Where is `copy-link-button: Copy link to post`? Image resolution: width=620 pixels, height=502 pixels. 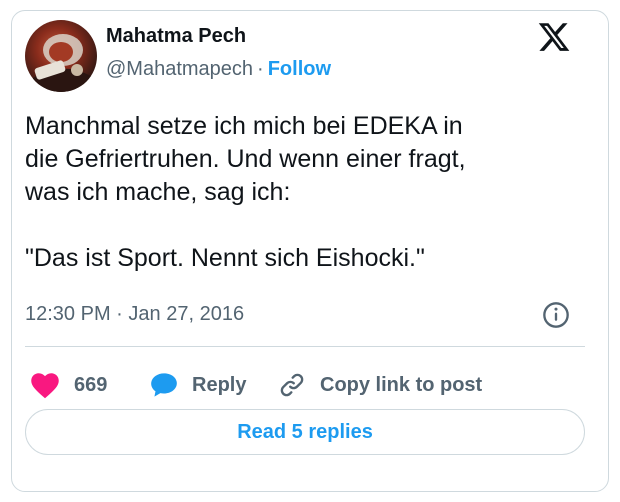
copy-link-button: Copy link to post is located at coordinates (380, 385).